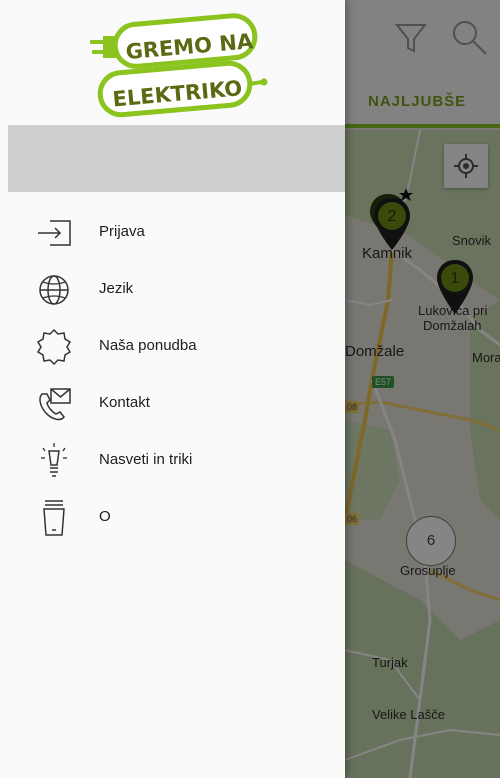 This screenshot has width=500, height=778. Describe the element at coordinates (148, 345) in the screenshot. I see `menu-label-offer: Naša ponudba` at that location.